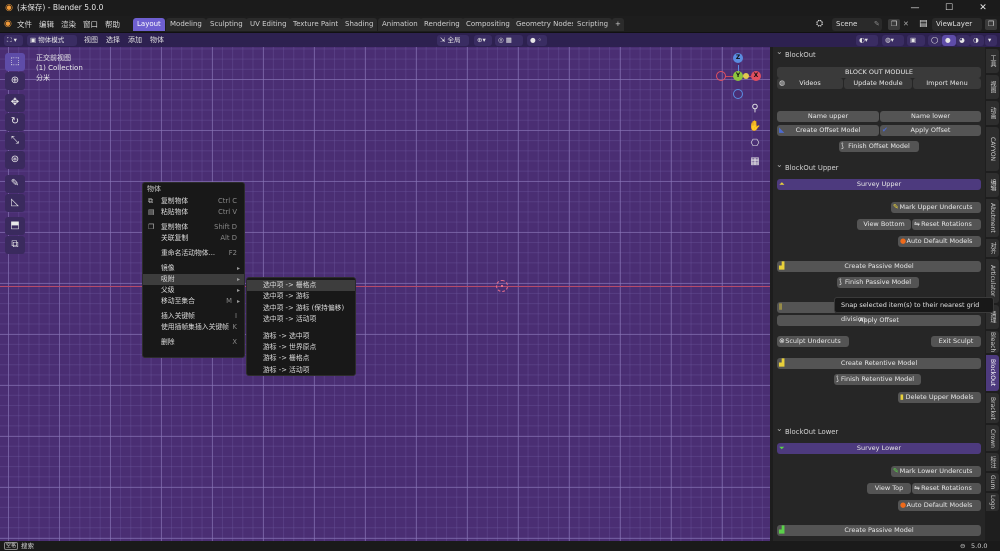  Describe the element at coordinates (992, 408) in the screenshot. I see `sidebar-tab: Bracket` at that location.